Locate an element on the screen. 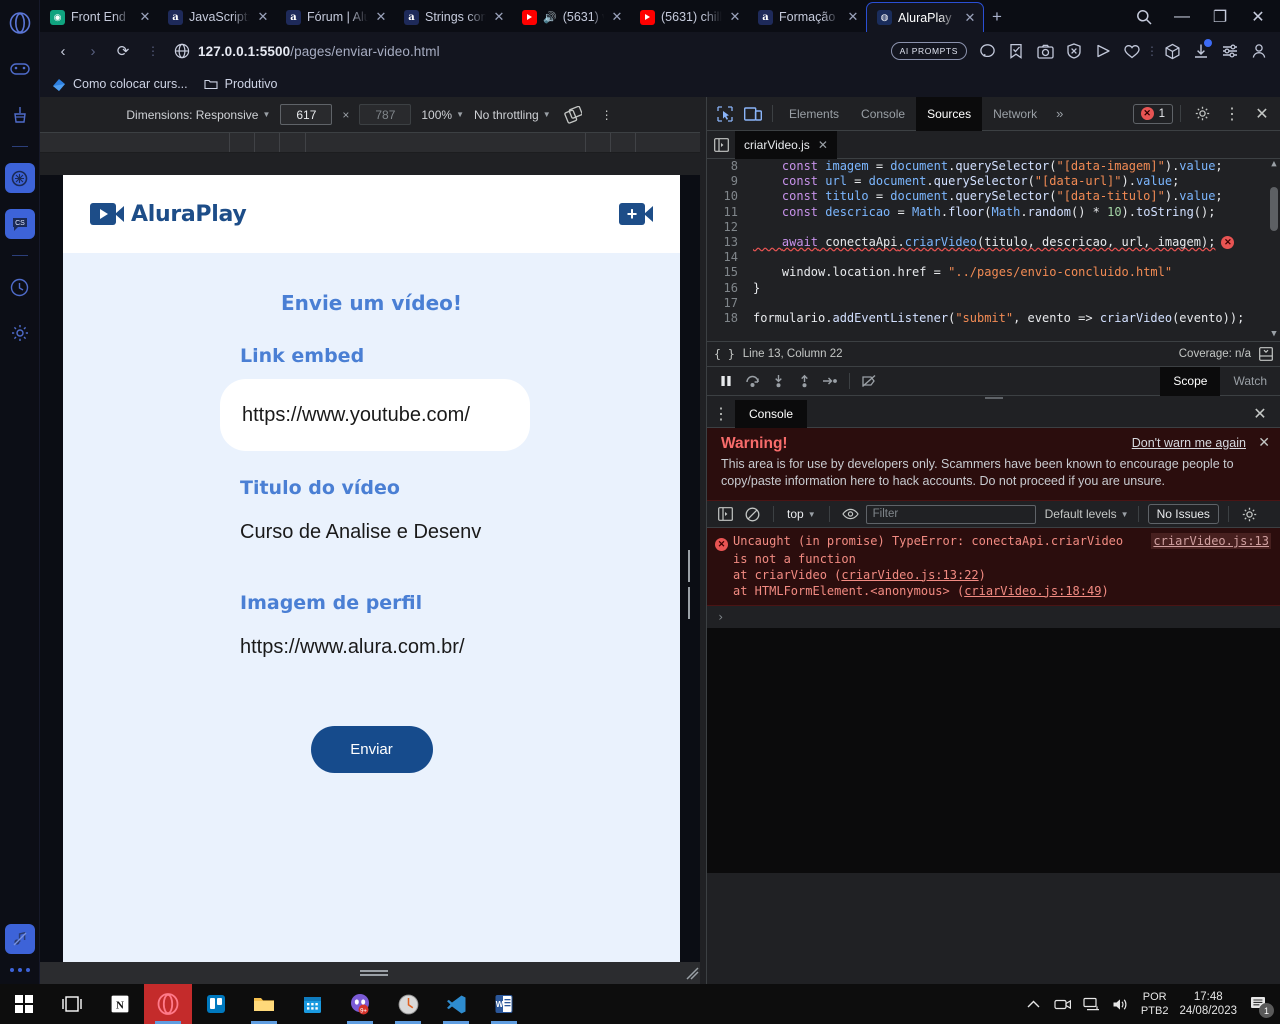 The height and width of the screenshot is (1024, 1280). scrollbar-thumb is located at coordinates (1274, 209).